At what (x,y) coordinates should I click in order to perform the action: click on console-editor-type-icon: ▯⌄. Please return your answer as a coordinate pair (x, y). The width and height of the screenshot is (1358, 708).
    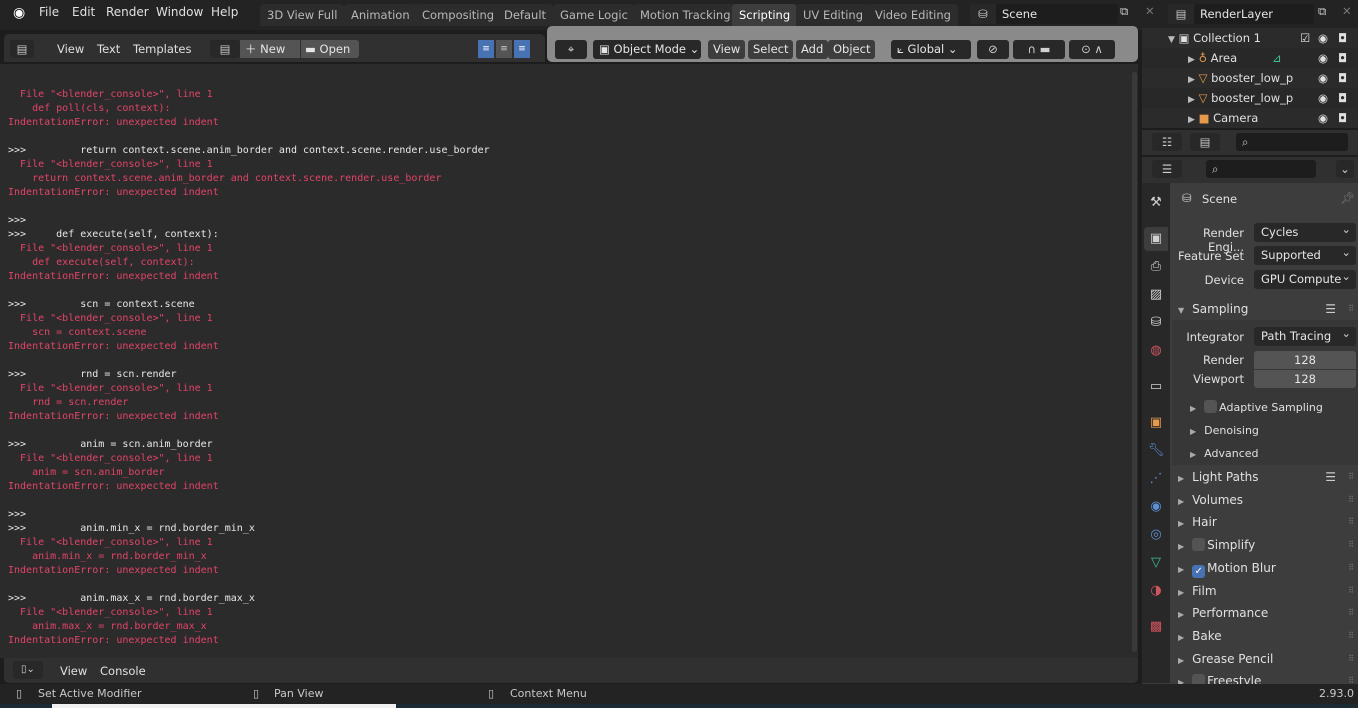
    Looking at the image, I should click on (28, 670).